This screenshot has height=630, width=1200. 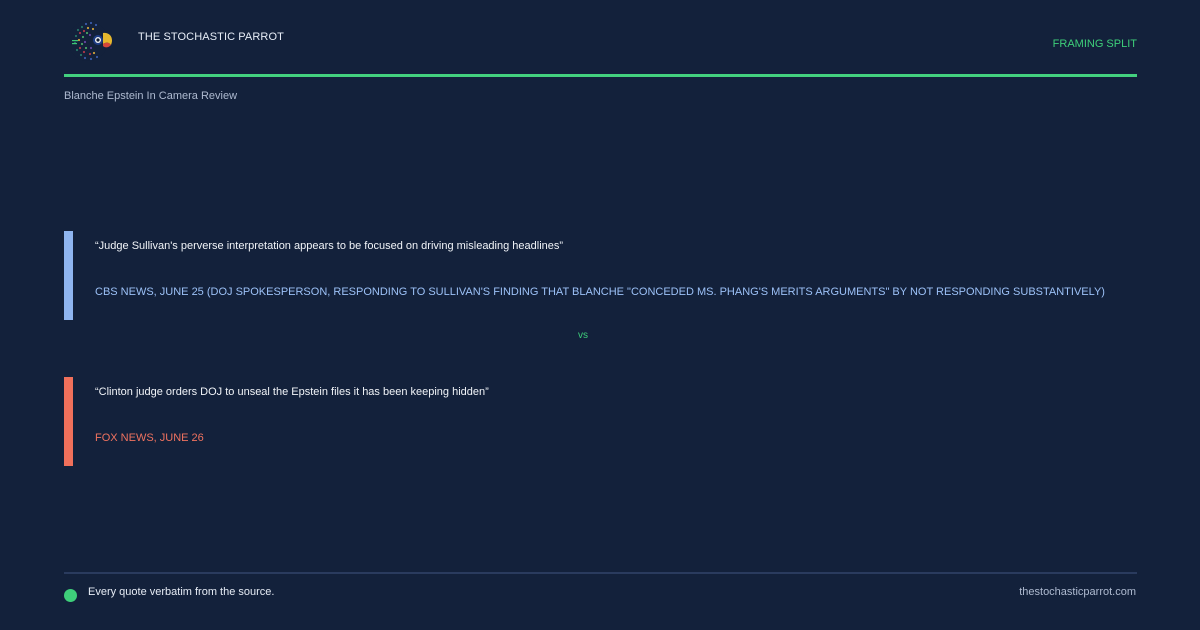 I want to click on quote-source-label: FOX NEWS, JUNE 26, so click(x=149, y=438).